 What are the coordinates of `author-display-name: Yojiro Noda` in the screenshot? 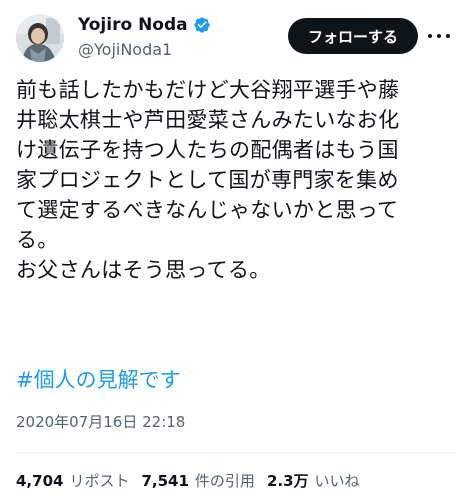 It's located at (133, 25).